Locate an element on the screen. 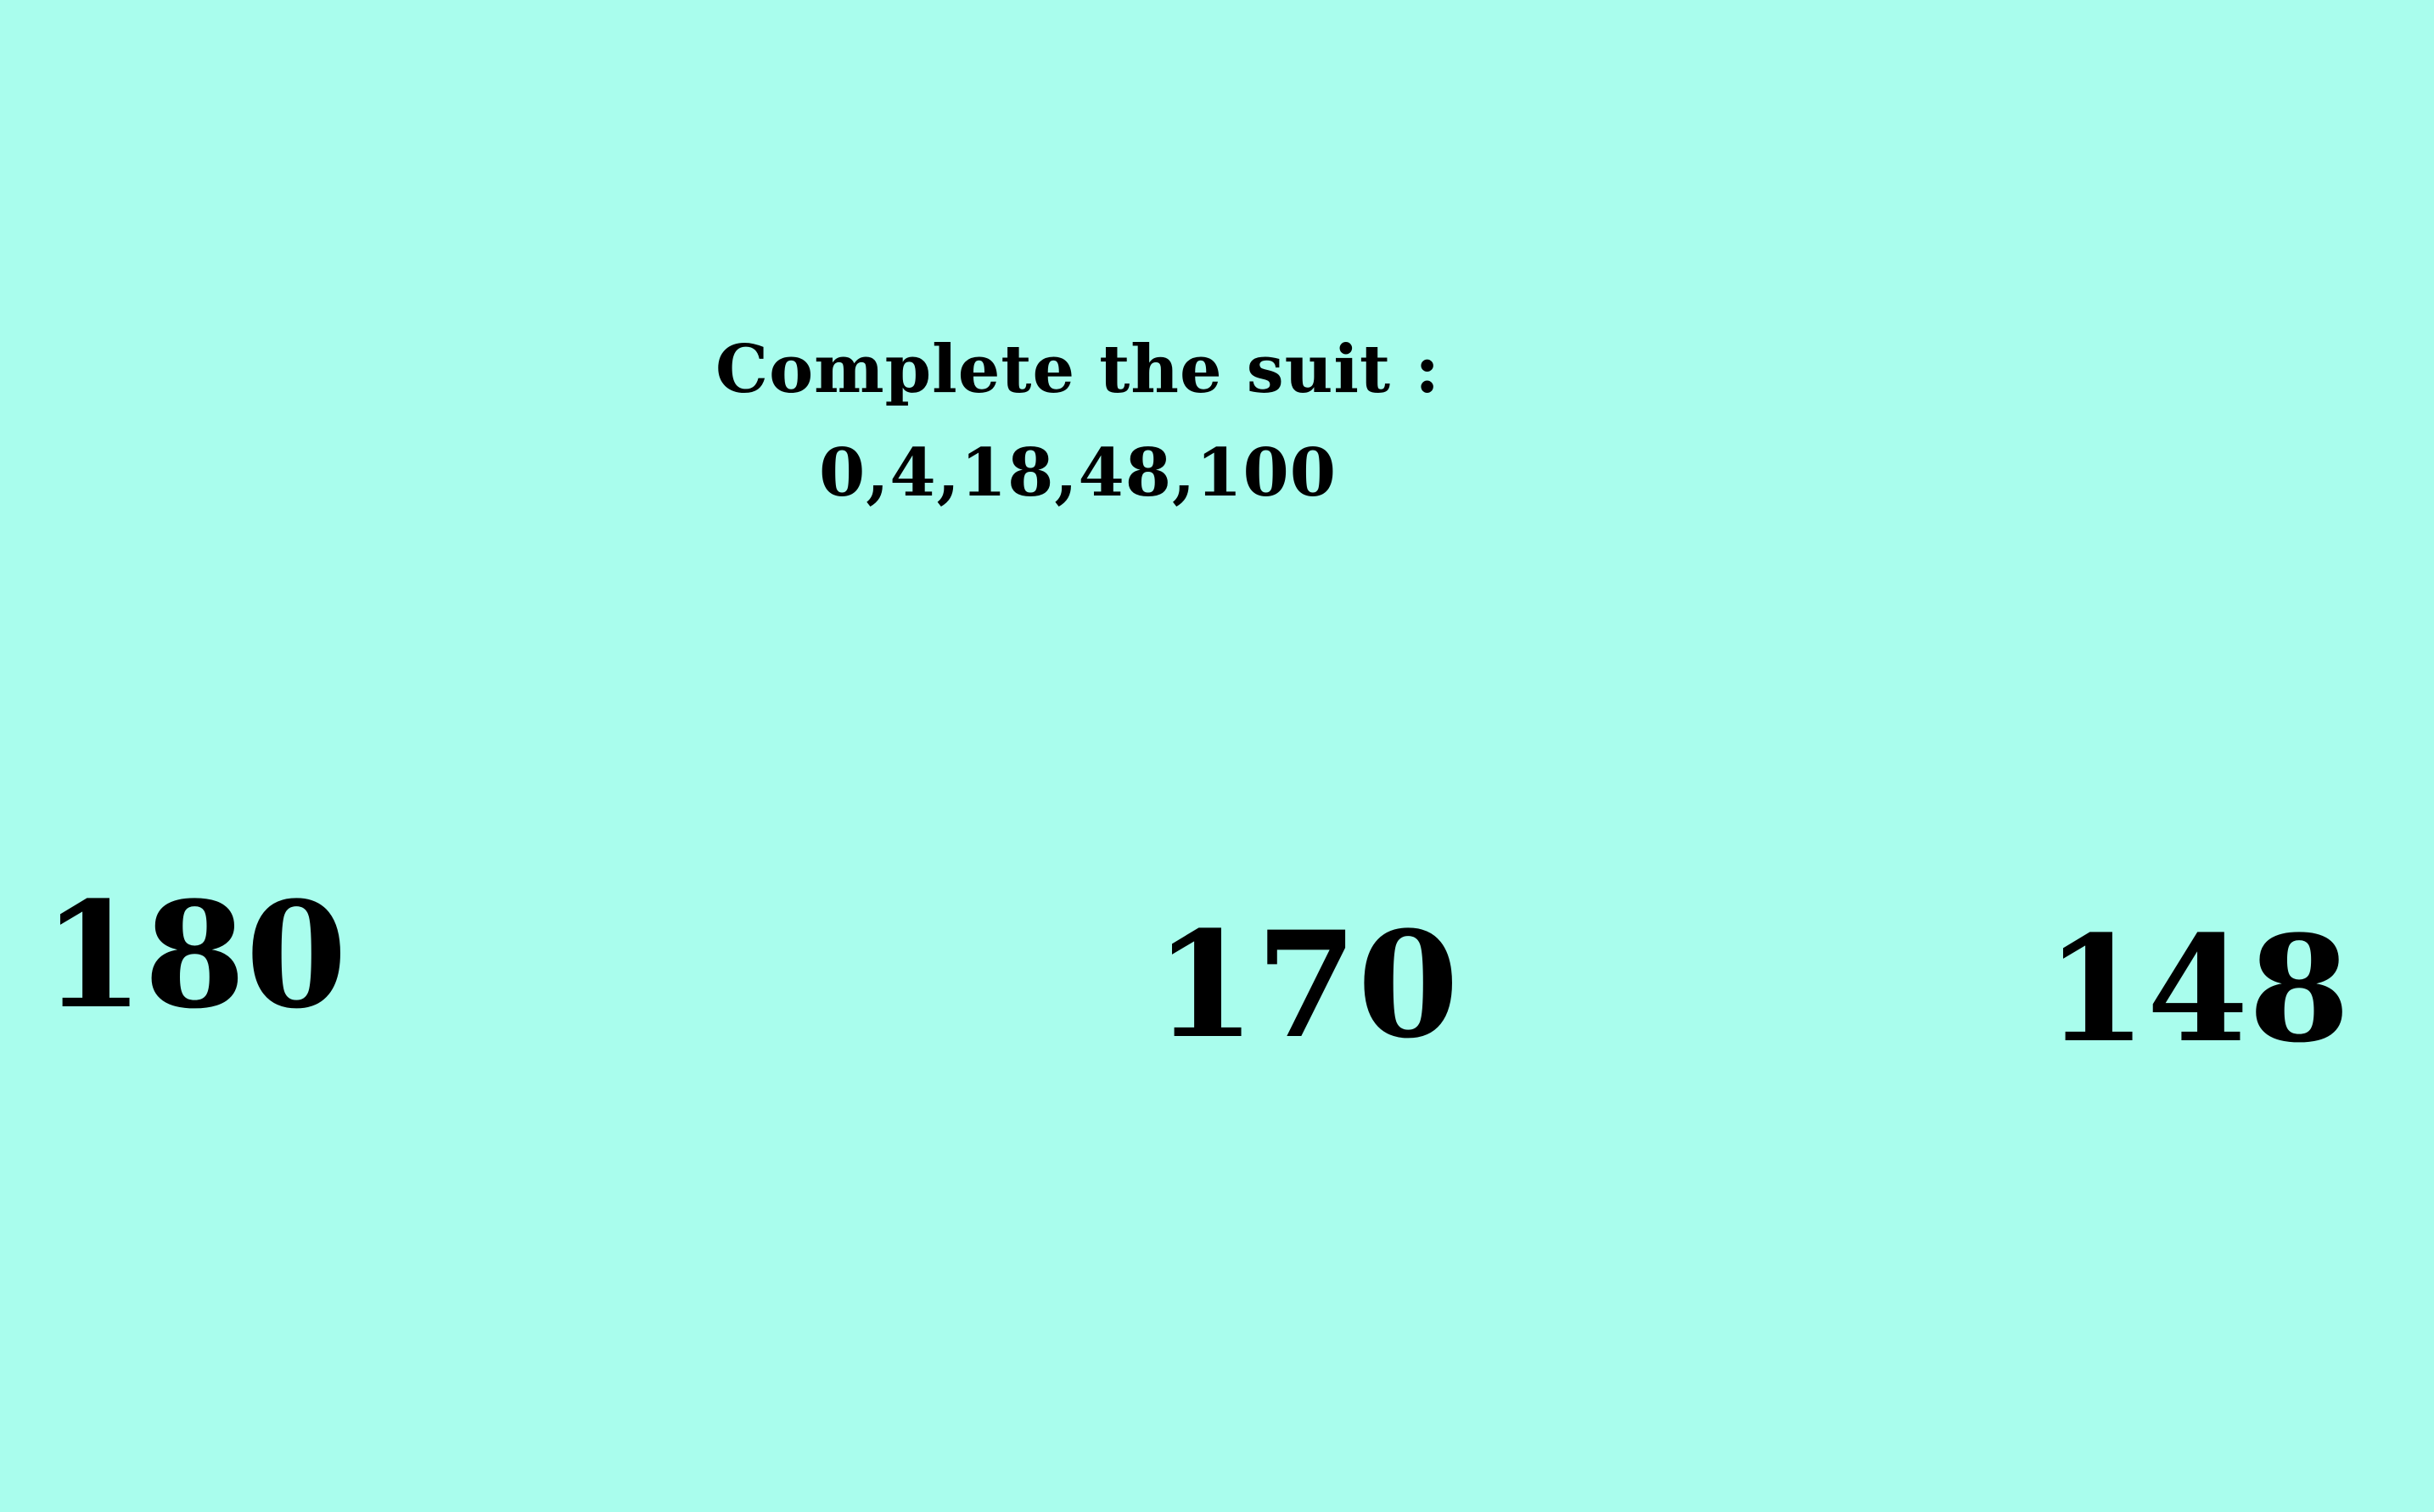 Image resolution: width=2434 pixels, height=1512 pixels. answer-option-2: 170 is located at coordinates (1306, 985).